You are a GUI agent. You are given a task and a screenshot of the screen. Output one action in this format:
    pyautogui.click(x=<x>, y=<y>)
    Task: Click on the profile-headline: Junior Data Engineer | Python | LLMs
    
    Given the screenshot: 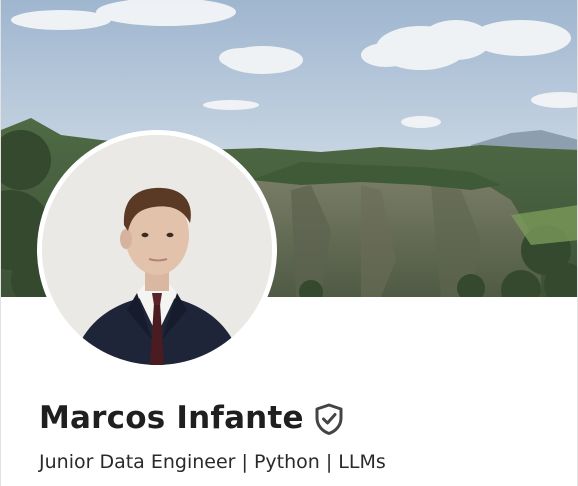 What is the action you would take?
    pyautogui.click(x=212, y=462)
    